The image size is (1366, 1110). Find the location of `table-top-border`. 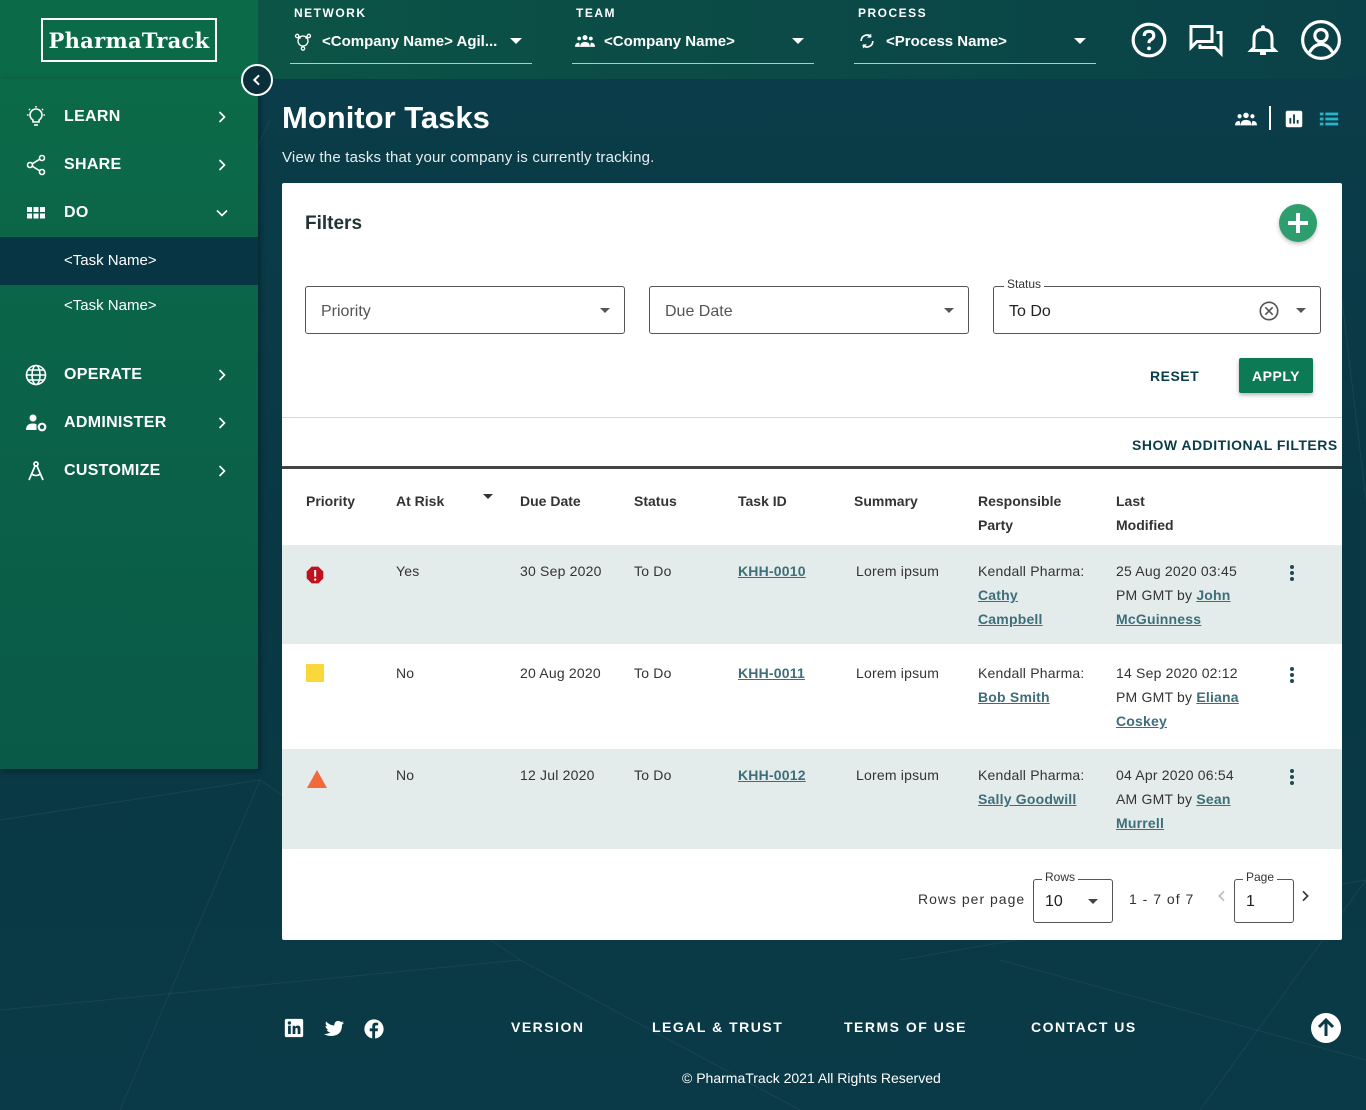

table-top-border is located at coordinates (812, 467).